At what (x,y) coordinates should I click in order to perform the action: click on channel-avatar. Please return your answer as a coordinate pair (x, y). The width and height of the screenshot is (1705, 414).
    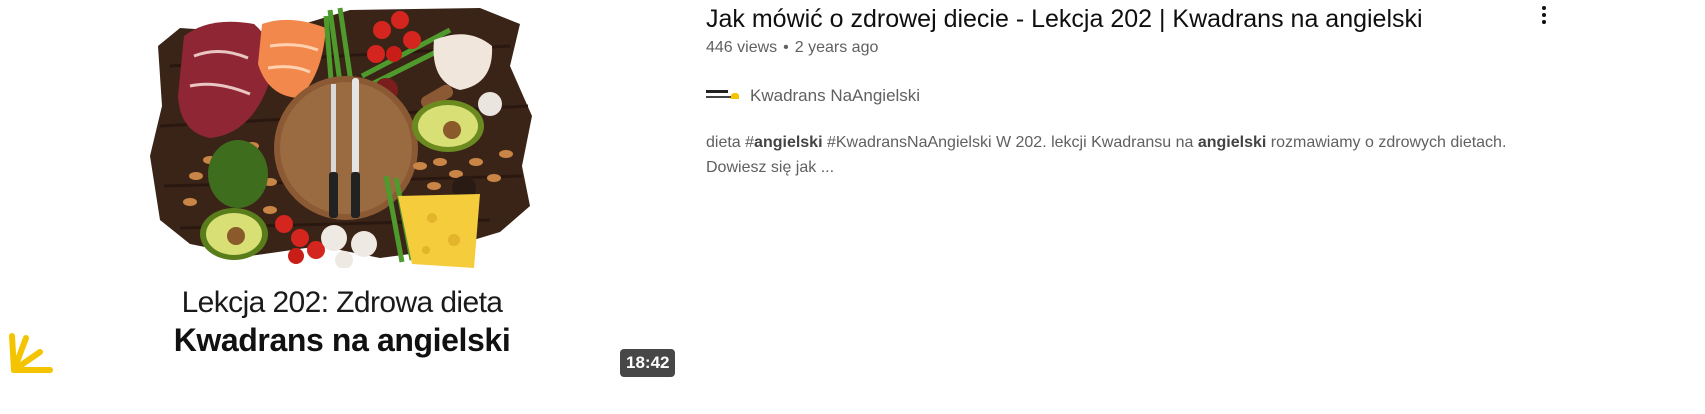
    Looking at the image, I should click on (723, 96).